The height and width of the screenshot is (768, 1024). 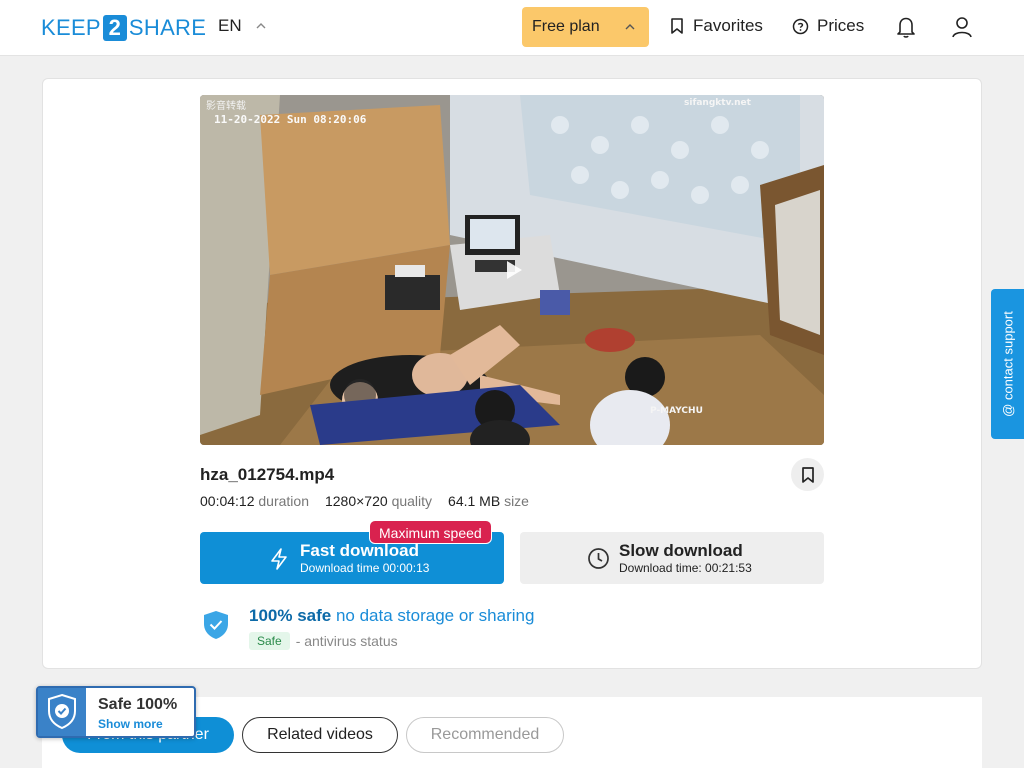 I want to click on slow-download-button: Slow download Download time: 00:21:53, so click(x=672, y=558).